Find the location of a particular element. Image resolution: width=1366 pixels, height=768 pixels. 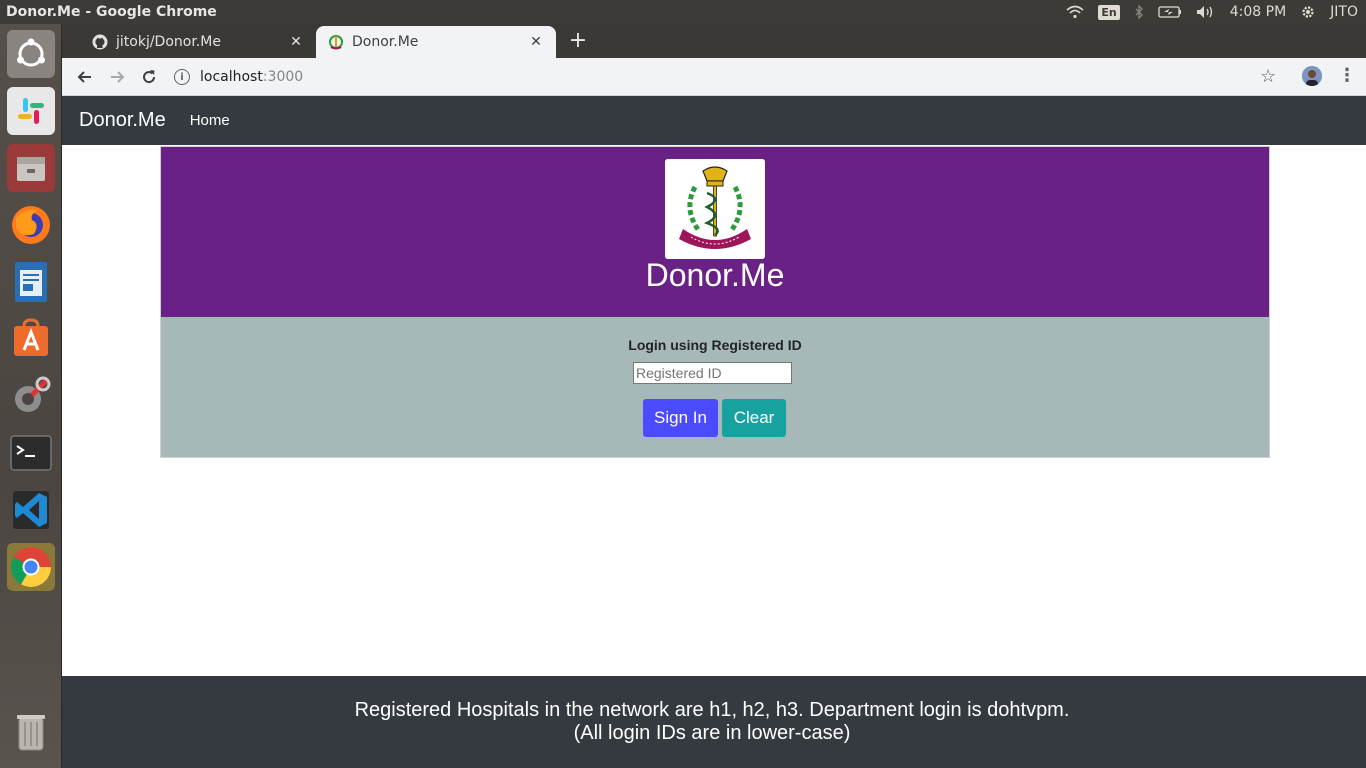

ubuntu-dash-icon is located at coordinates (31, 54).